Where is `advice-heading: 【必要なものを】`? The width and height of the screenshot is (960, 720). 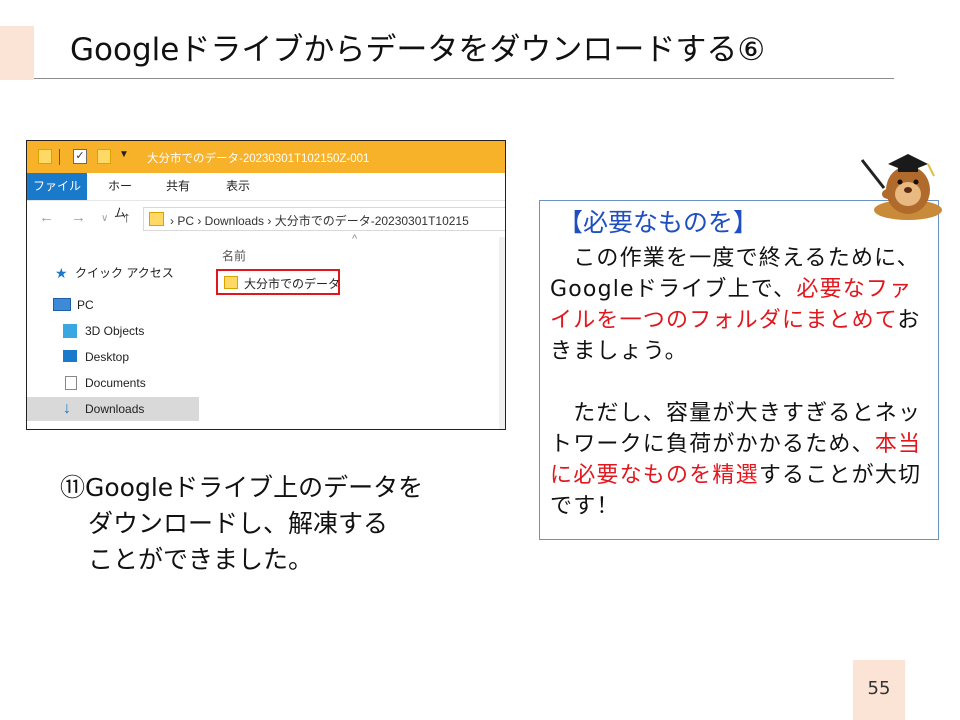
advice-heading: 【必要なものを】 is located at coordinates (658, 222).